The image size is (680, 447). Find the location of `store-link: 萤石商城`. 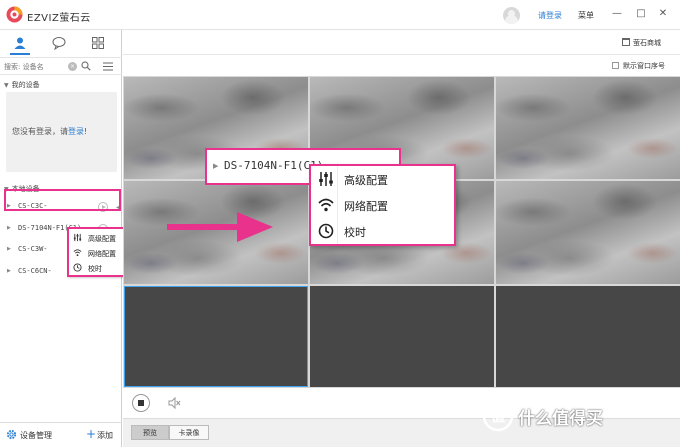

store-link: 萤石商城 is located at coordinates (647, 43).